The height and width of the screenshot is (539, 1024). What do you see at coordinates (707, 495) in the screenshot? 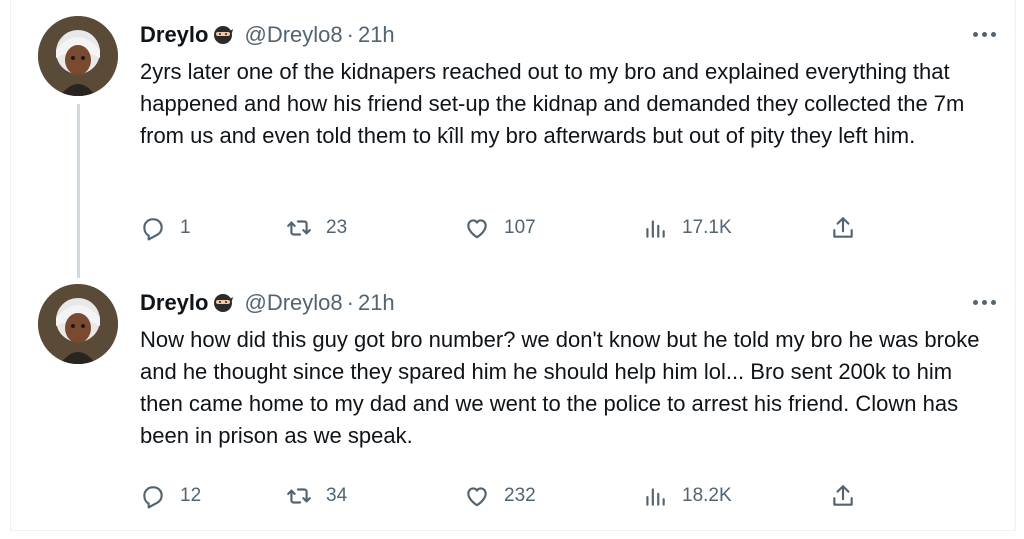
I see `view-count: 18.2K` at bounding box center [707, 495].